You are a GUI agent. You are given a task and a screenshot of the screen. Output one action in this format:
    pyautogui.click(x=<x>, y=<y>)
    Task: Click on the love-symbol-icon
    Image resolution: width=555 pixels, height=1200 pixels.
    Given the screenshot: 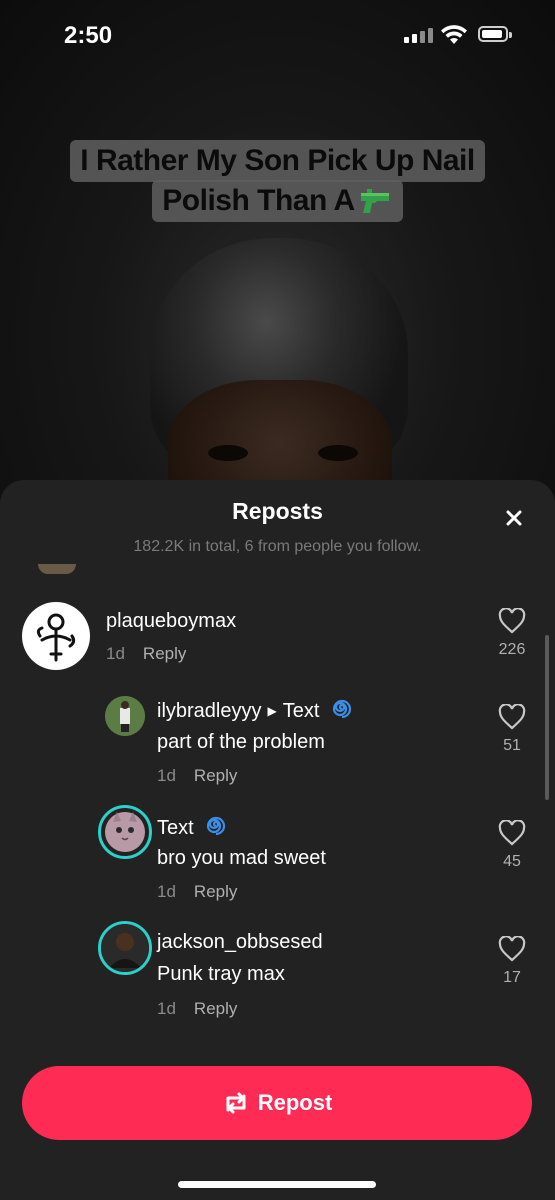 What is the action you would take?
    pyautogui.click(x=56, y=637)
    